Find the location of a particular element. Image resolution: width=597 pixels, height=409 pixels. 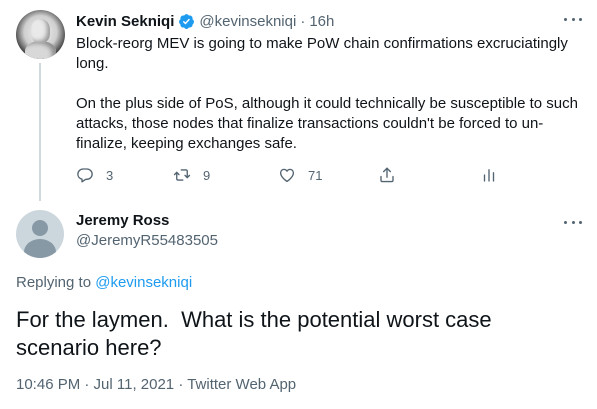

parent-author-handle: @kevinsekniqi is located at coordinates (247, 21).